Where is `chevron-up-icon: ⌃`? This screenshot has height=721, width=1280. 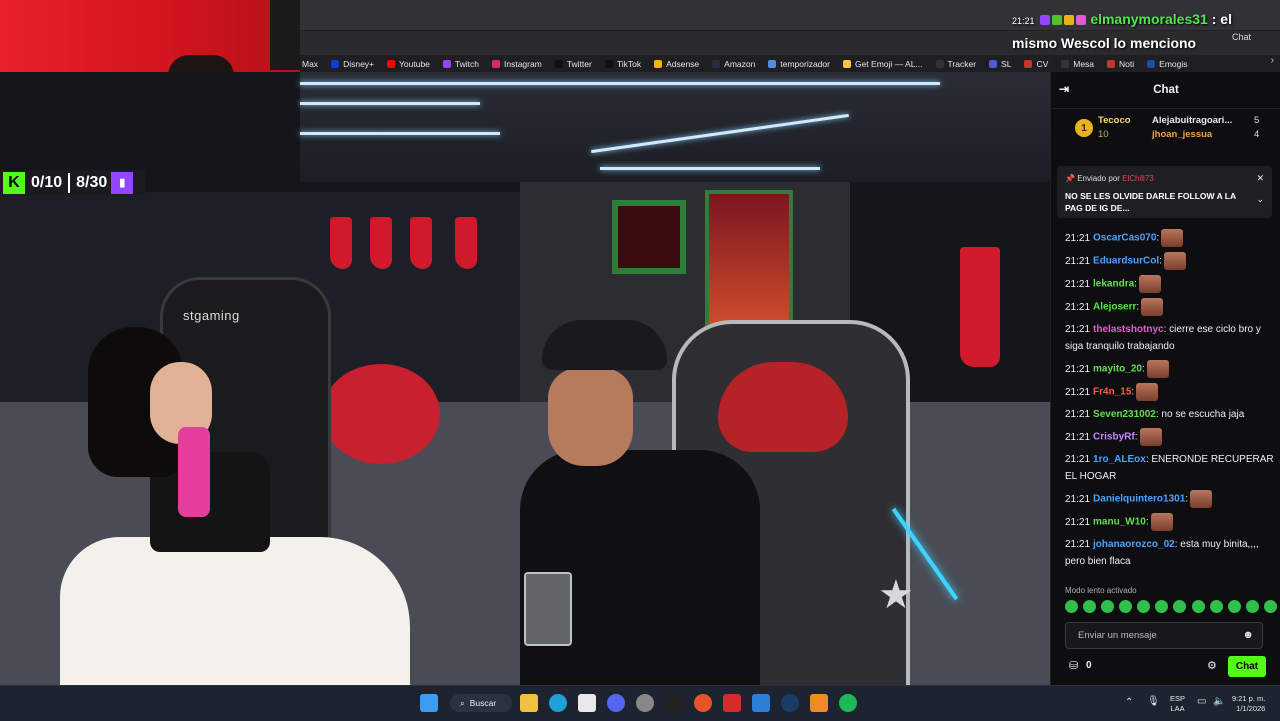
chevron-up-icon: ⌃ is located at coordinates (1129, 703).